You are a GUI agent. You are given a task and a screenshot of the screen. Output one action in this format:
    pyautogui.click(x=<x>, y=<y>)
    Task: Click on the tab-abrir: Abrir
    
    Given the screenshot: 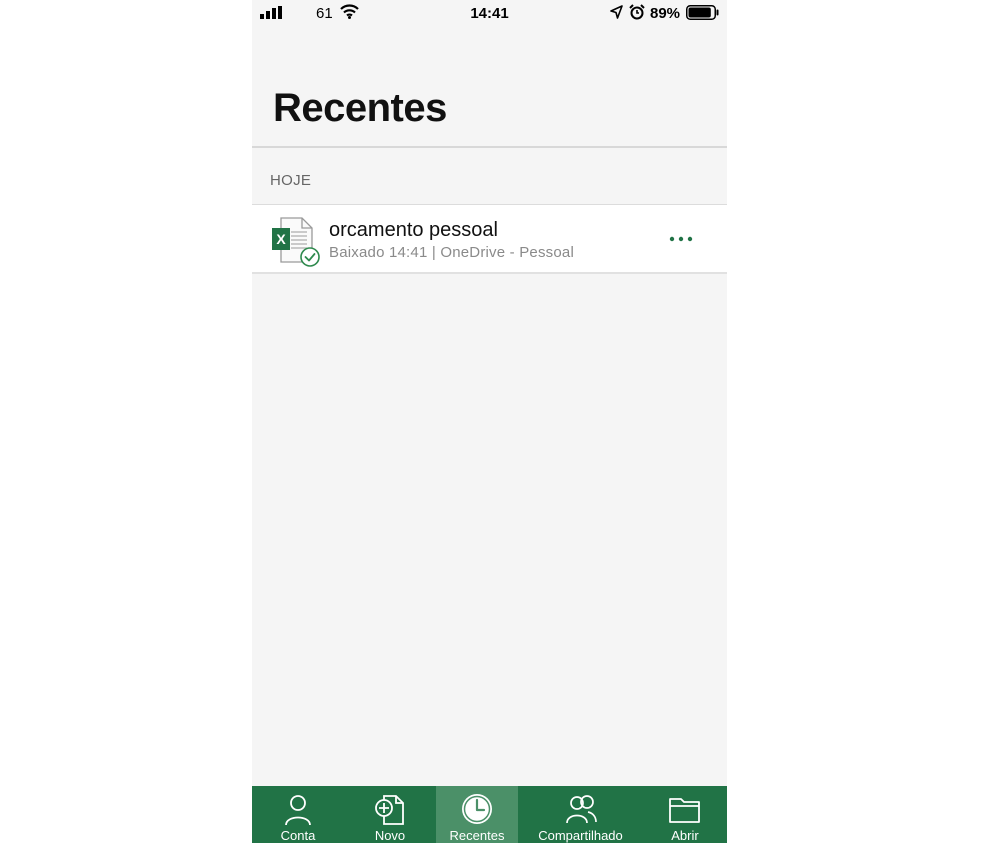 What is the action you would take?
    pyautogui.click(x=685, y=814)
    